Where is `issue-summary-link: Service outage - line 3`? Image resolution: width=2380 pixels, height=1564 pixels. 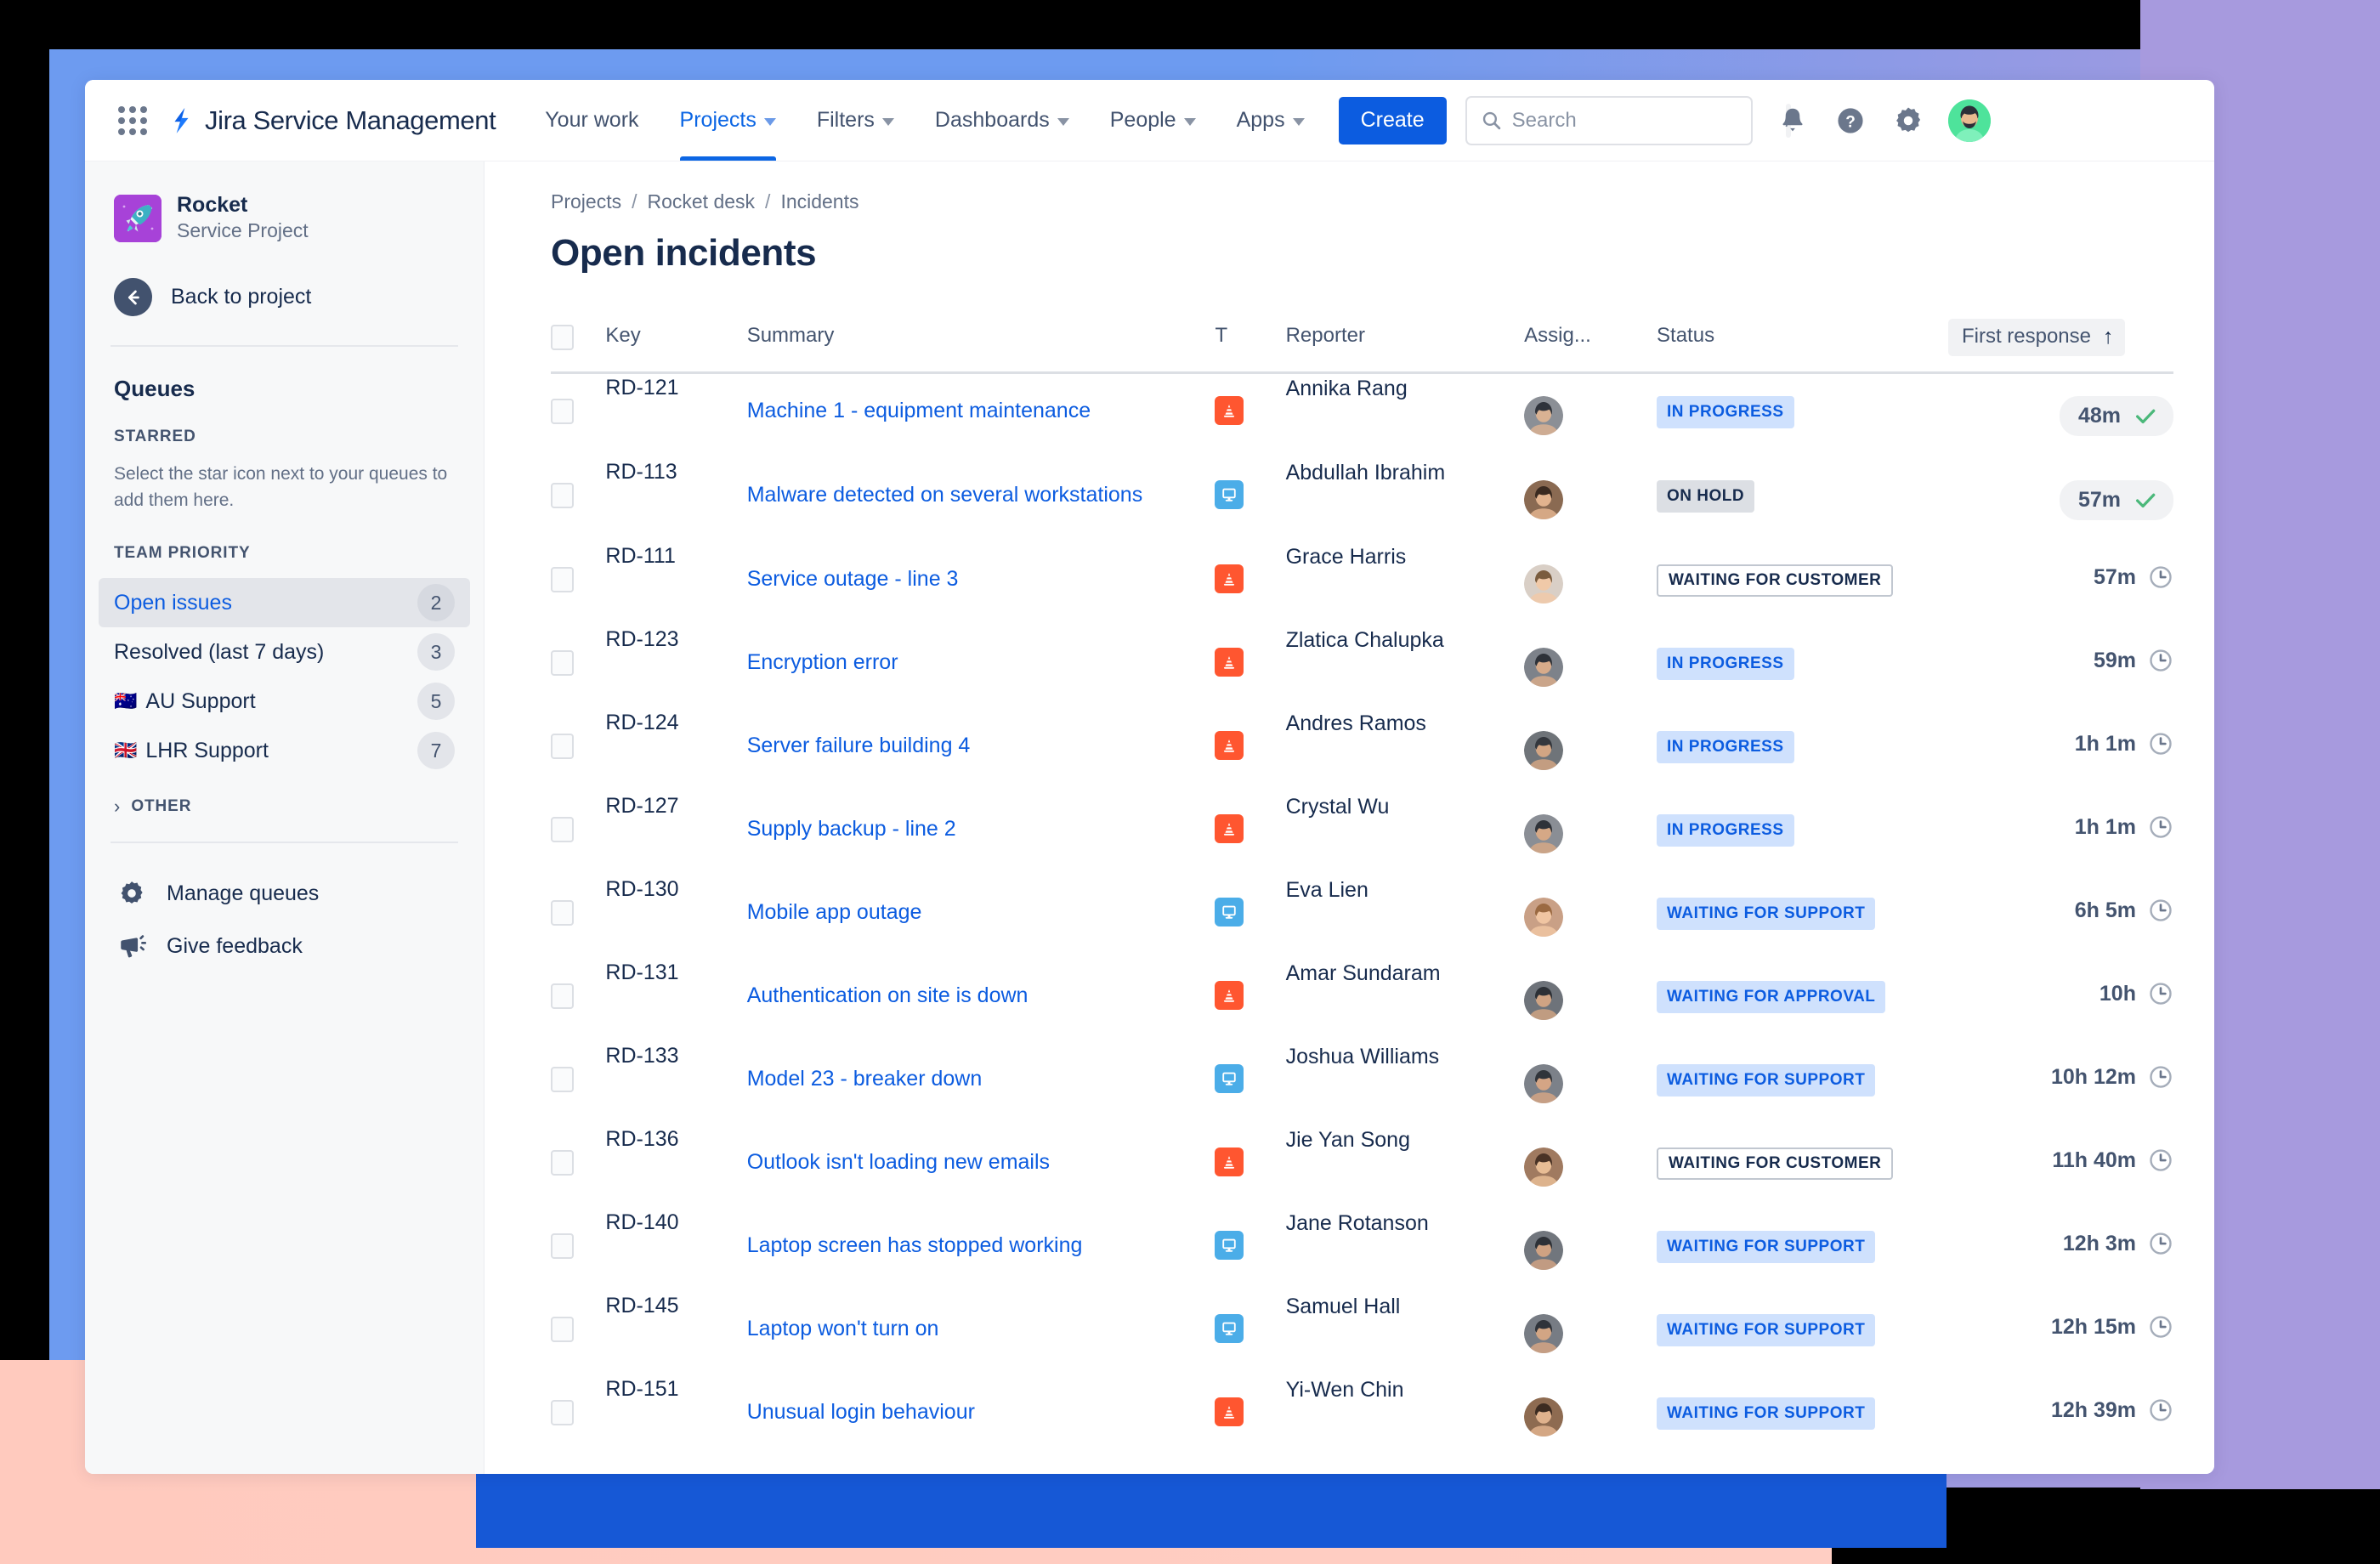 issue-summary-link: Service outage - line 3 is located at coordinates (853, 579).